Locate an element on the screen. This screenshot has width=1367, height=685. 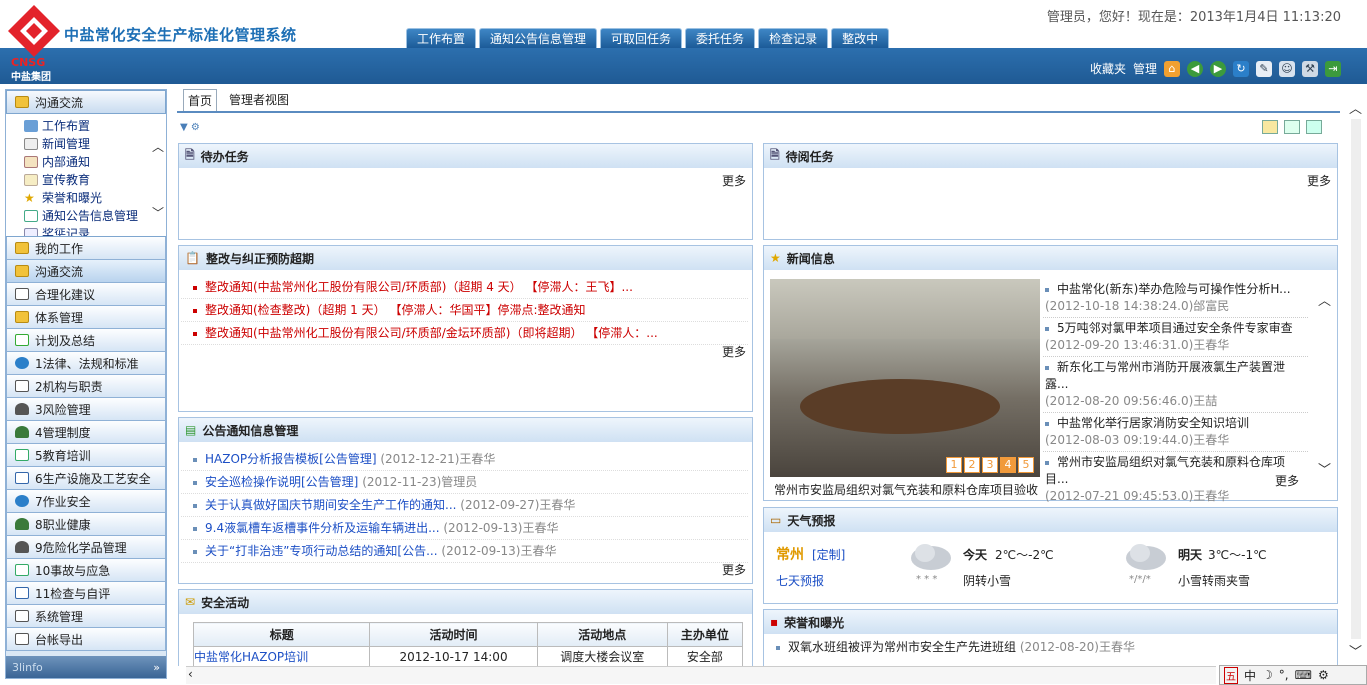
nav-chemicals: 9危险化学品管理 is located at coordinates (86, 547).